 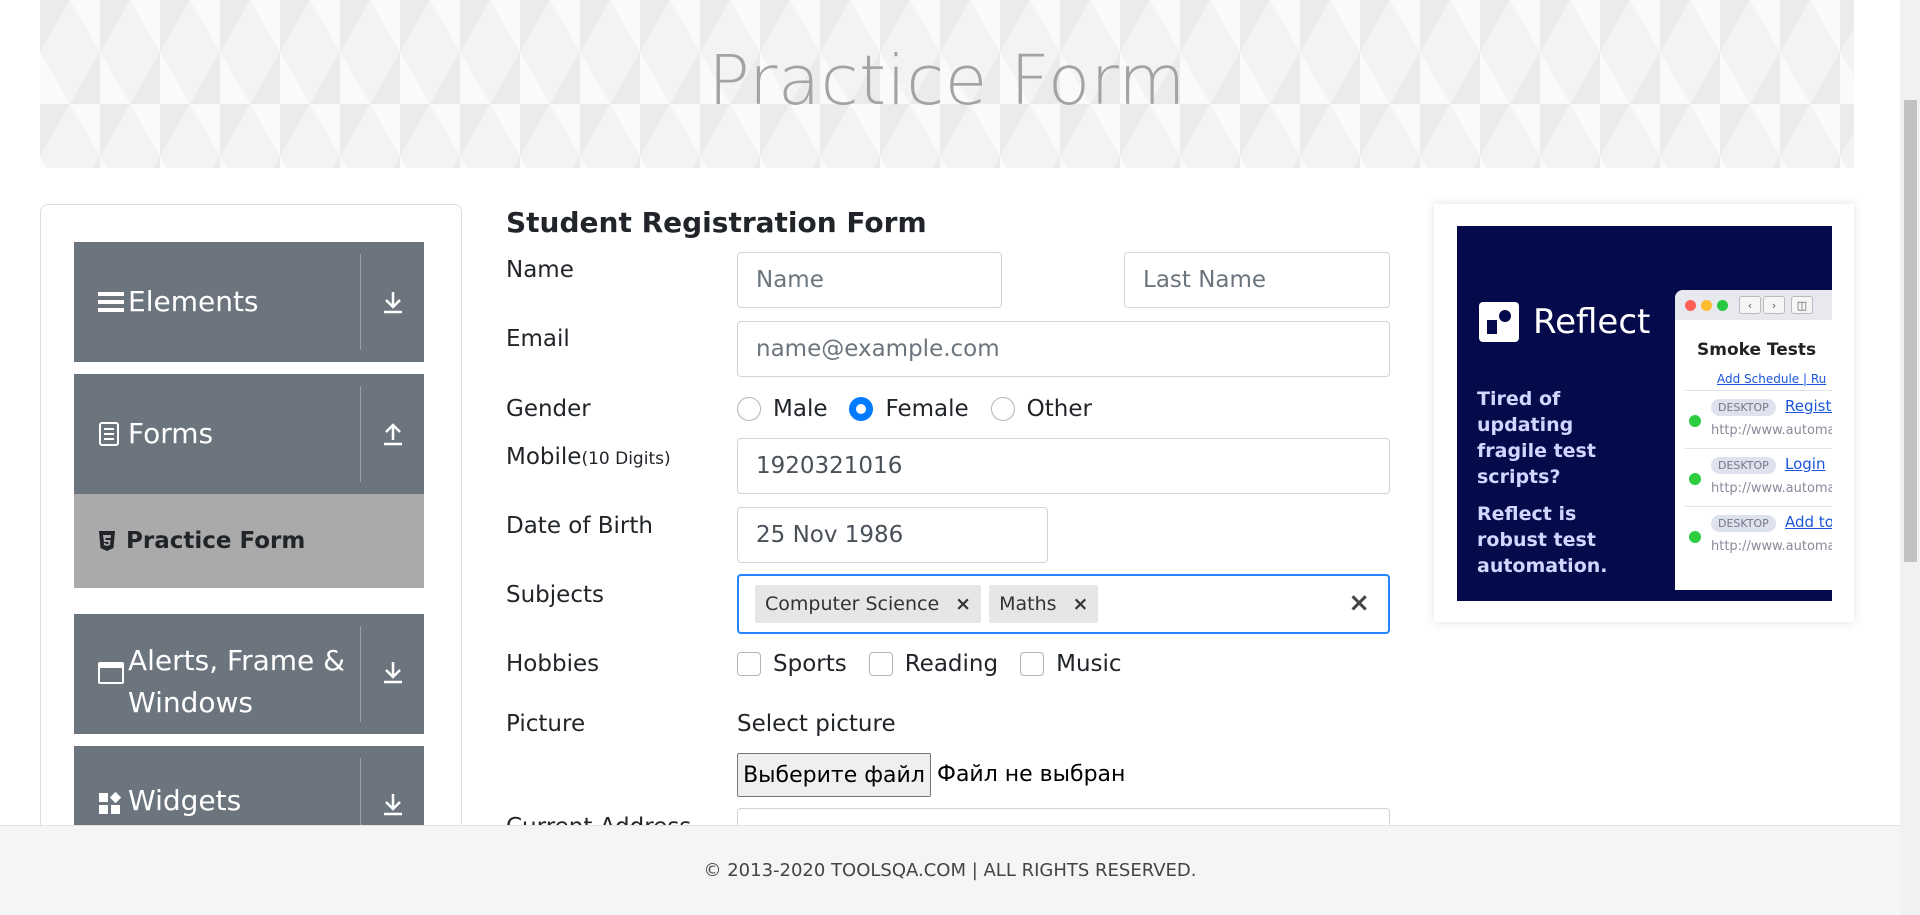 I want to click on minimize-dot-icon, so click(x=1706, y=305).